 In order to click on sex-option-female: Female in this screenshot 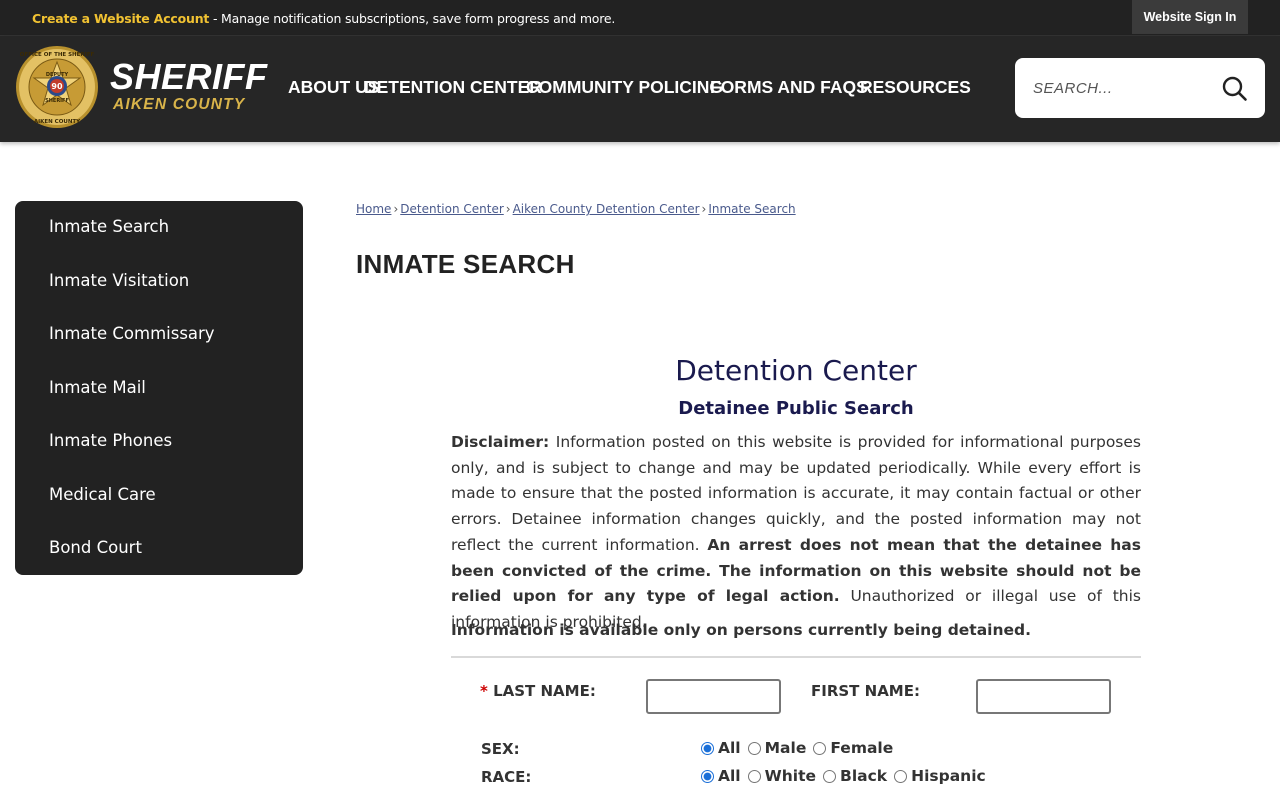, I will do `click(852, 748)`.